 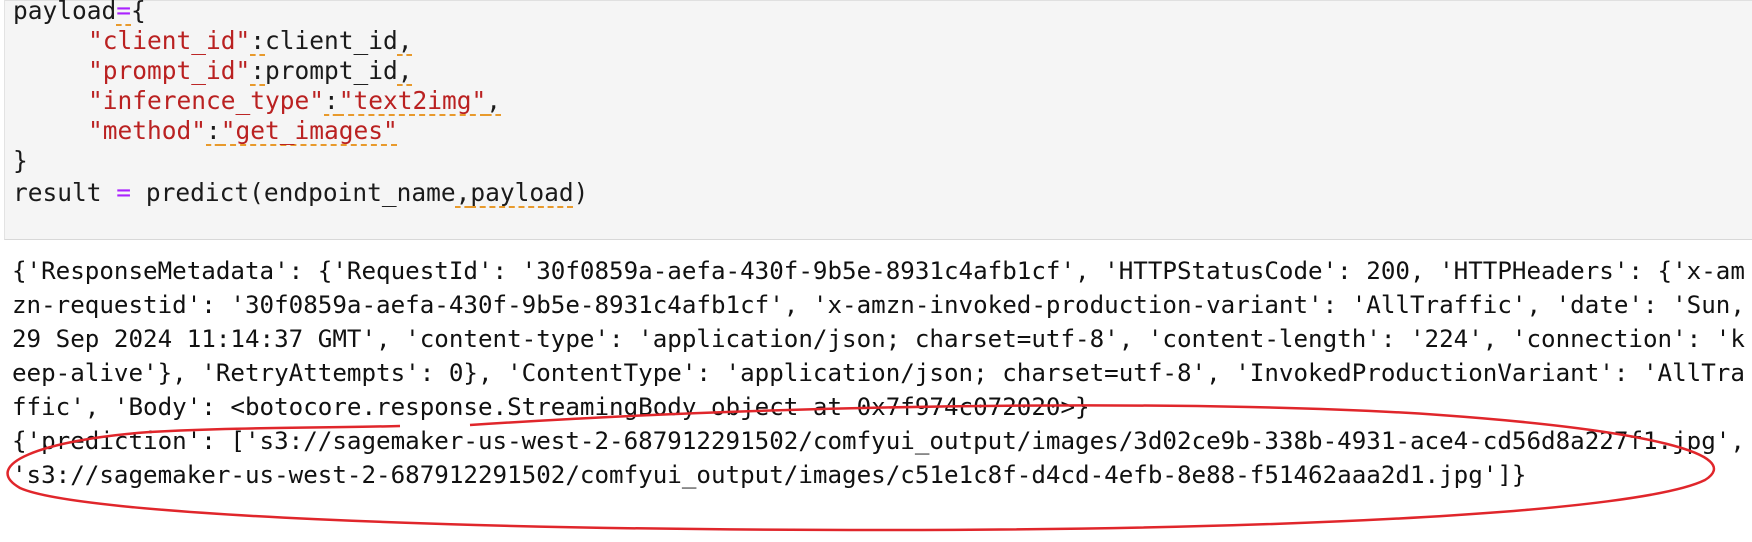 I want to click on code-value-text2img: "text2img", so click(x=412, y=100).